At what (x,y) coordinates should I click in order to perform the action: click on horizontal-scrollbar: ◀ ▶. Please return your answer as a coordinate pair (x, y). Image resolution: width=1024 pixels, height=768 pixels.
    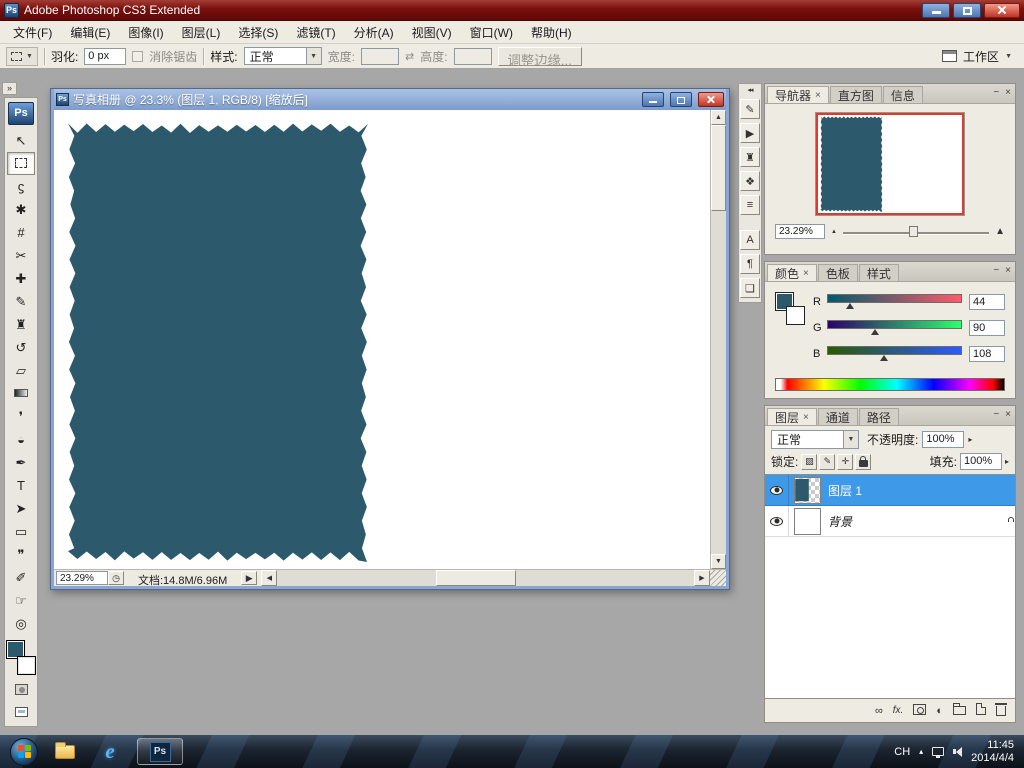
    Looking at the image, I should click on (493, 578).